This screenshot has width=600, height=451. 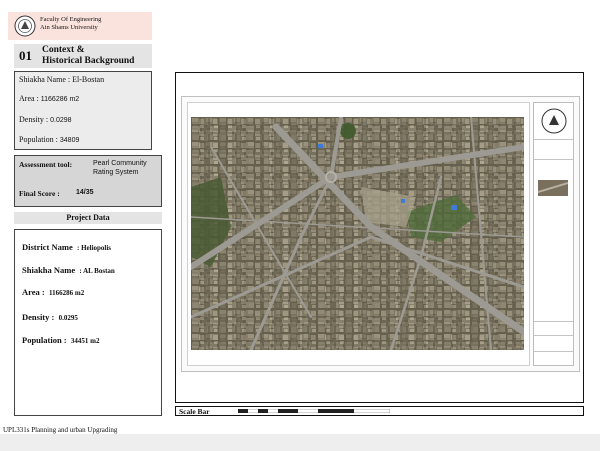 What do you see at coordinates (85, 192) in the screenshot?
I see `final-score-value: 14/35` at bounding box center [85, 192].